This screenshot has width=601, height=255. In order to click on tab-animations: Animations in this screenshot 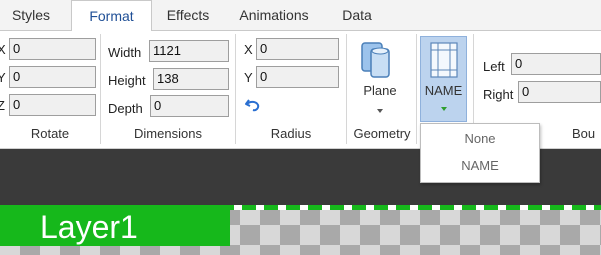, I will do `click(274, 15)`.